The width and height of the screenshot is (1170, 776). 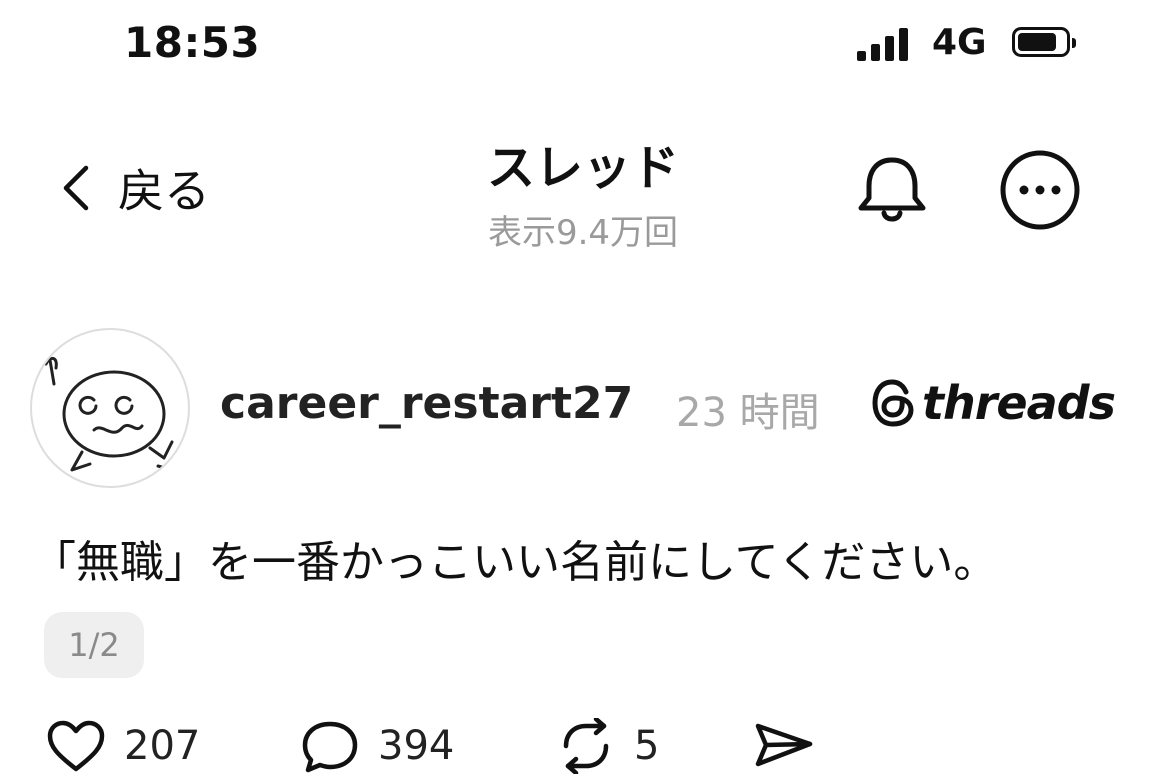 I want to click on share-button, so click(x=784, y=746).